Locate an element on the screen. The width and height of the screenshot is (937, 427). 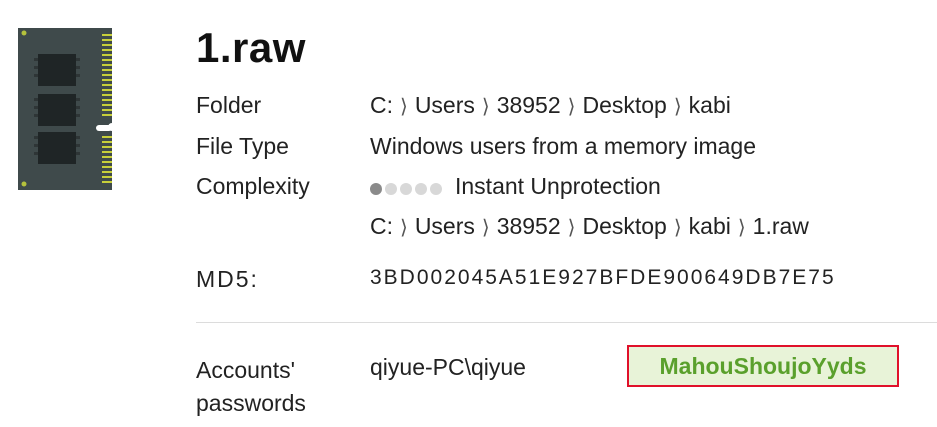
recovered-password: MahouShoujoYyds is located at coordinates (763, 366).